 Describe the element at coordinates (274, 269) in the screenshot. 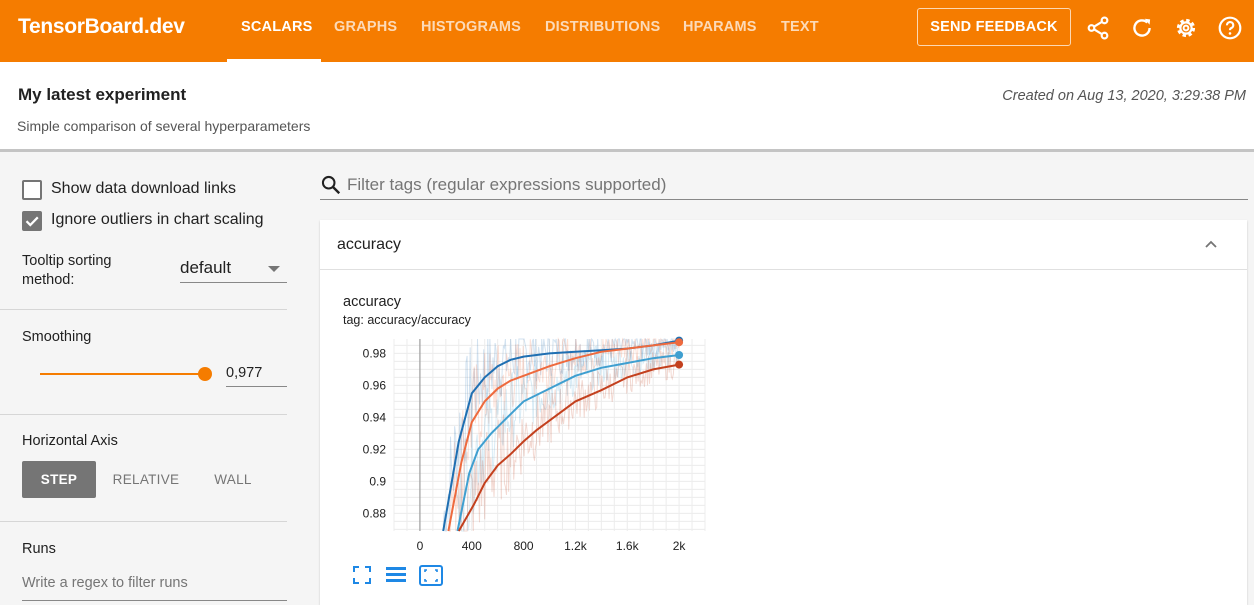

I see `dropdown-arrow-icon` at that location.